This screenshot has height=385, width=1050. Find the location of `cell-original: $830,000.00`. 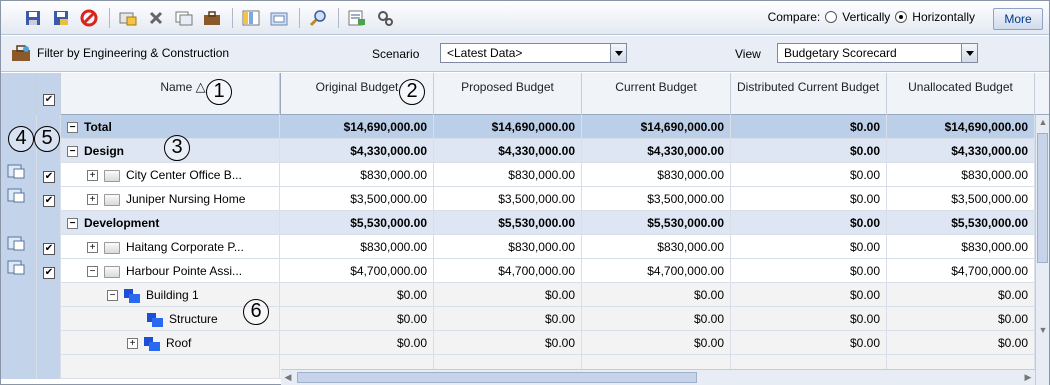

cell-original: $830,000.00 is located at coordinates (357, 247).